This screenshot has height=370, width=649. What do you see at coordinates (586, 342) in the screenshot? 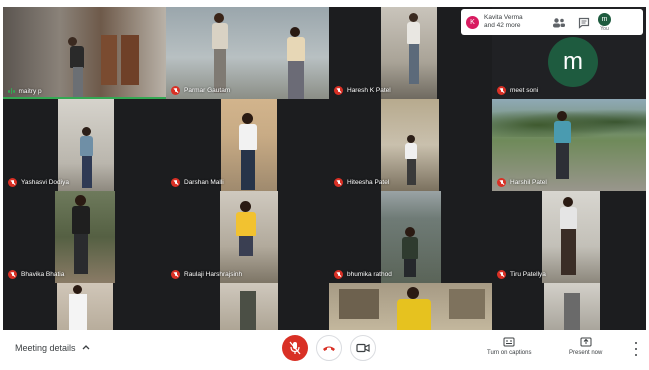
I see `present-icon` at bounding box center [586, 342].